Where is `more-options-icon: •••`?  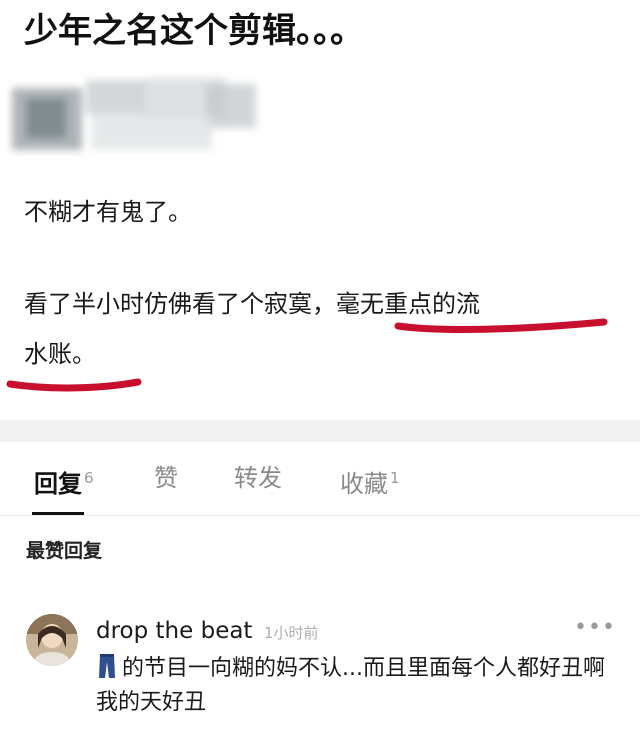 more-options-icon: ••• is located at coordinates (594, 628).